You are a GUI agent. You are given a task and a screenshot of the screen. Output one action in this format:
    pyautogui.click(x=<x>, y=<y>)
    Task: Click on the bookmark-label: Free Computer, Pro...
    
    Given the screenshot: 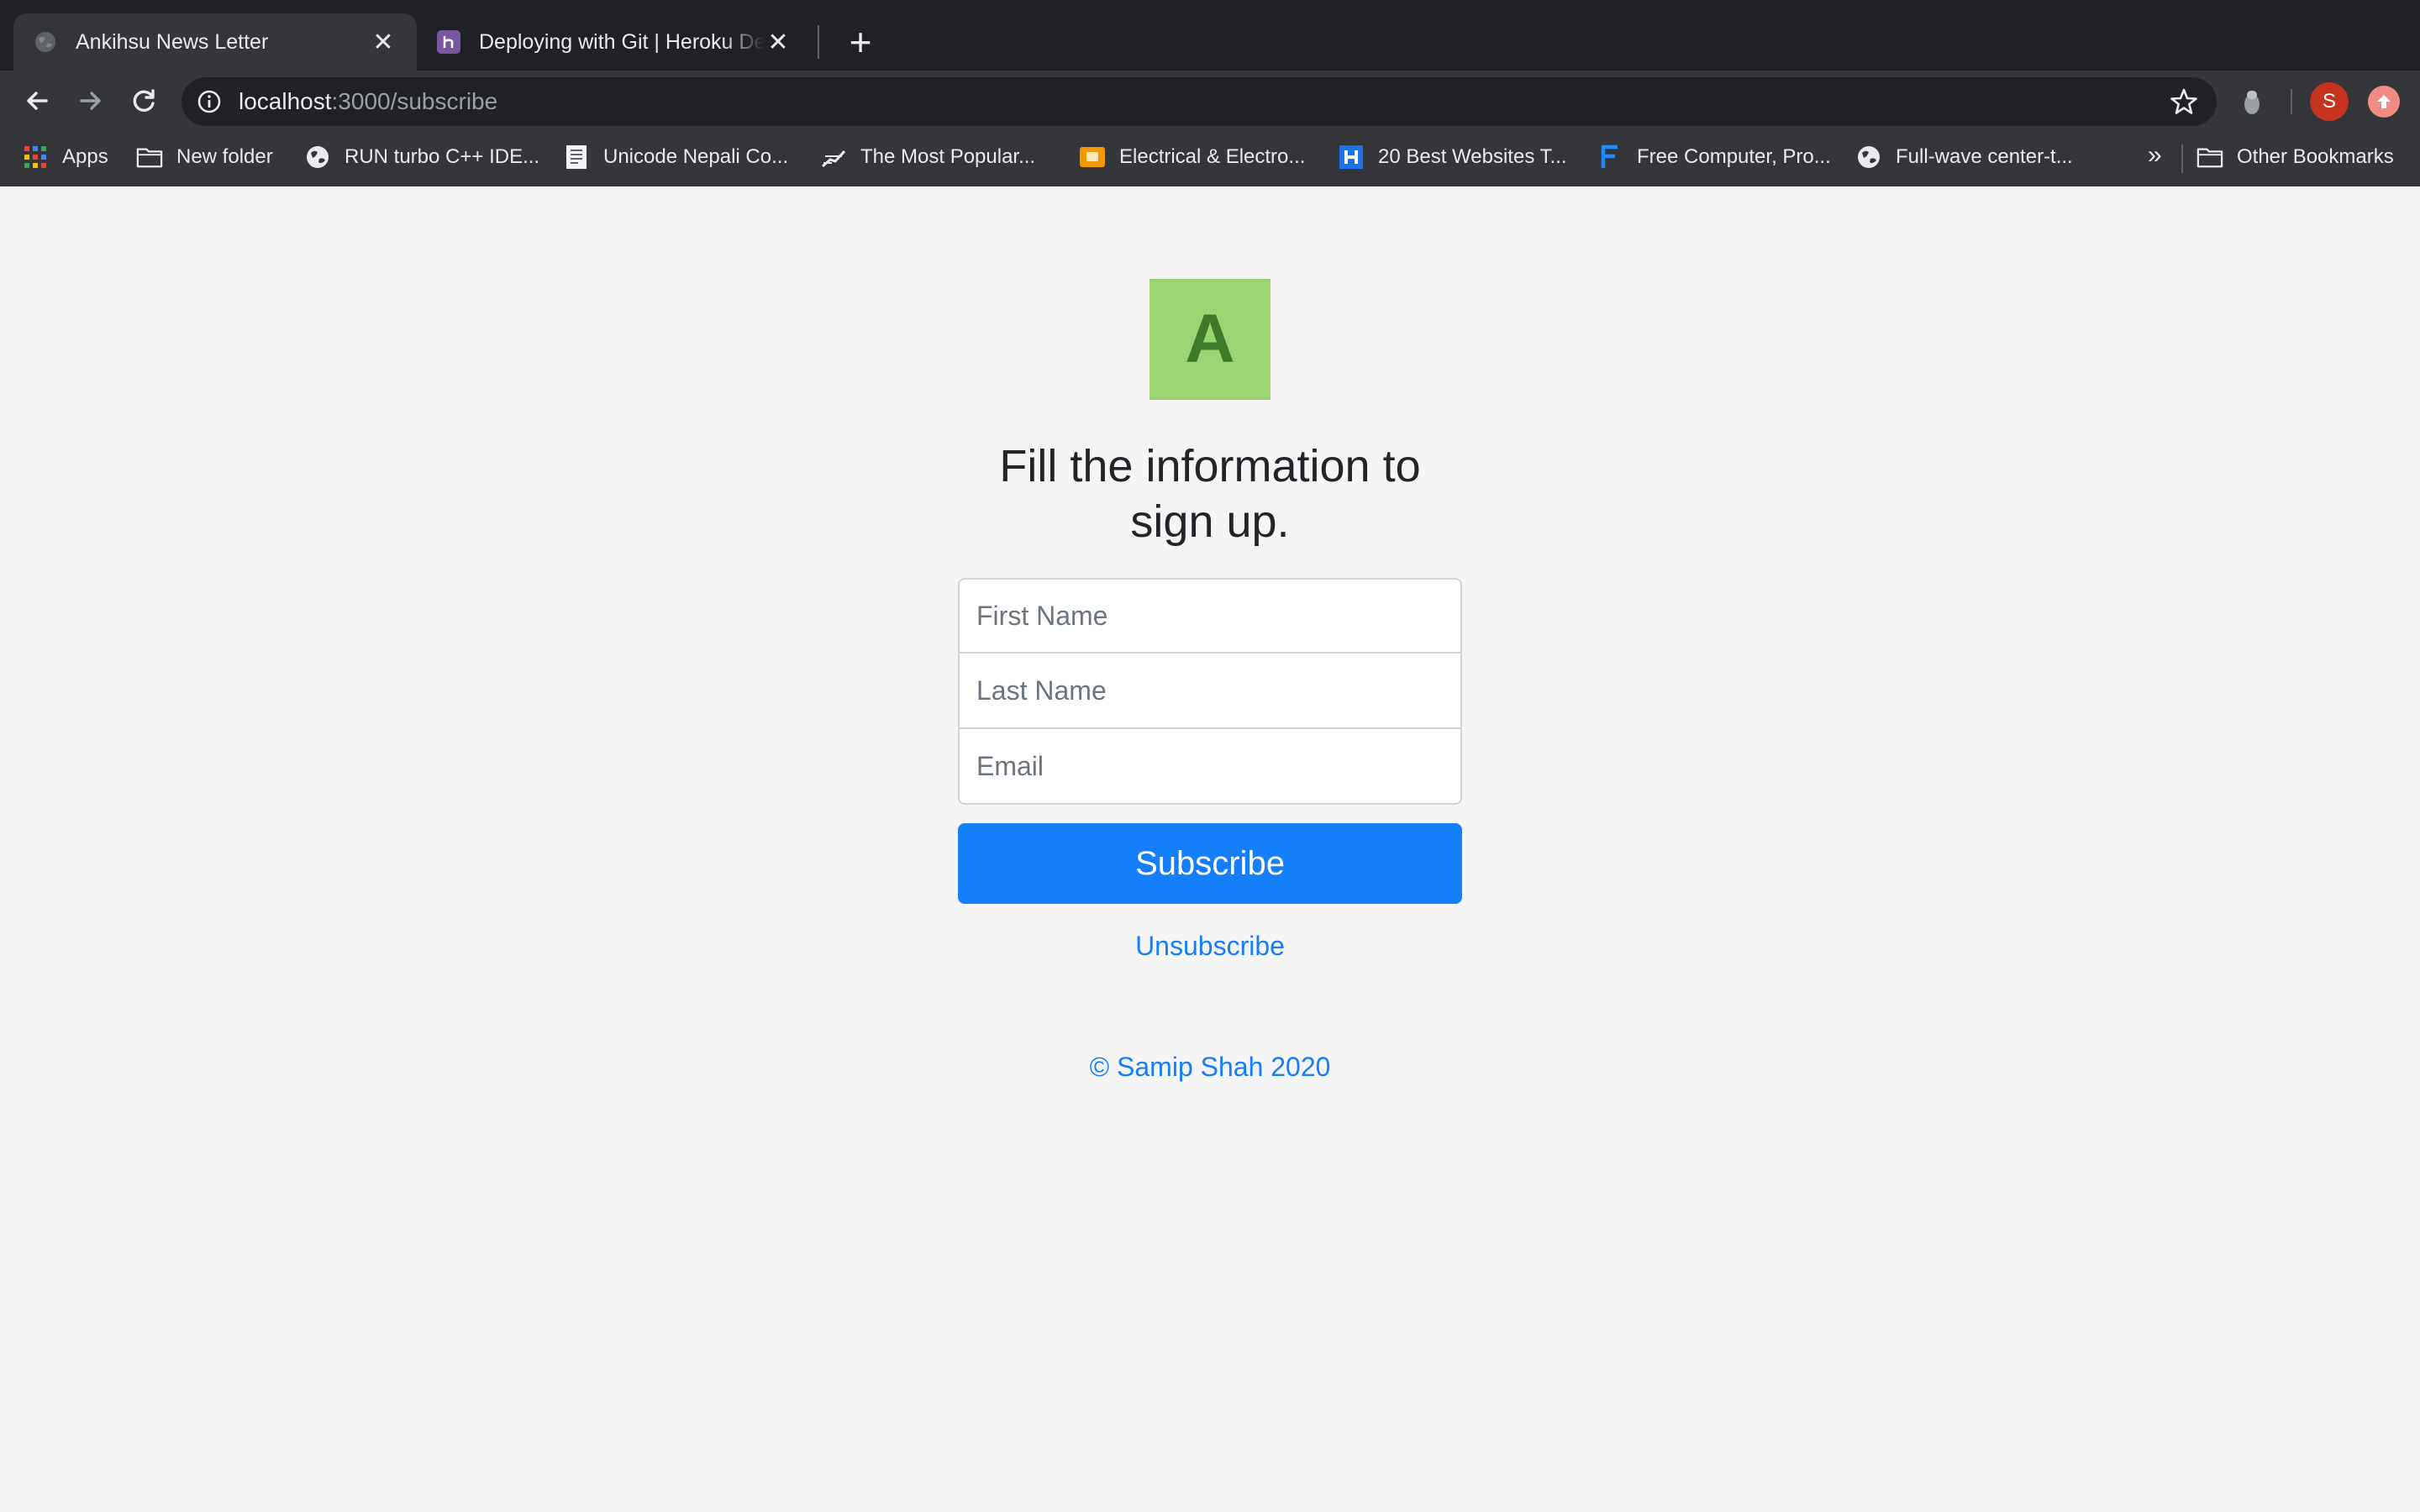 What is the action you would take?
    pyautogui.click(x=1734, y=156)
    